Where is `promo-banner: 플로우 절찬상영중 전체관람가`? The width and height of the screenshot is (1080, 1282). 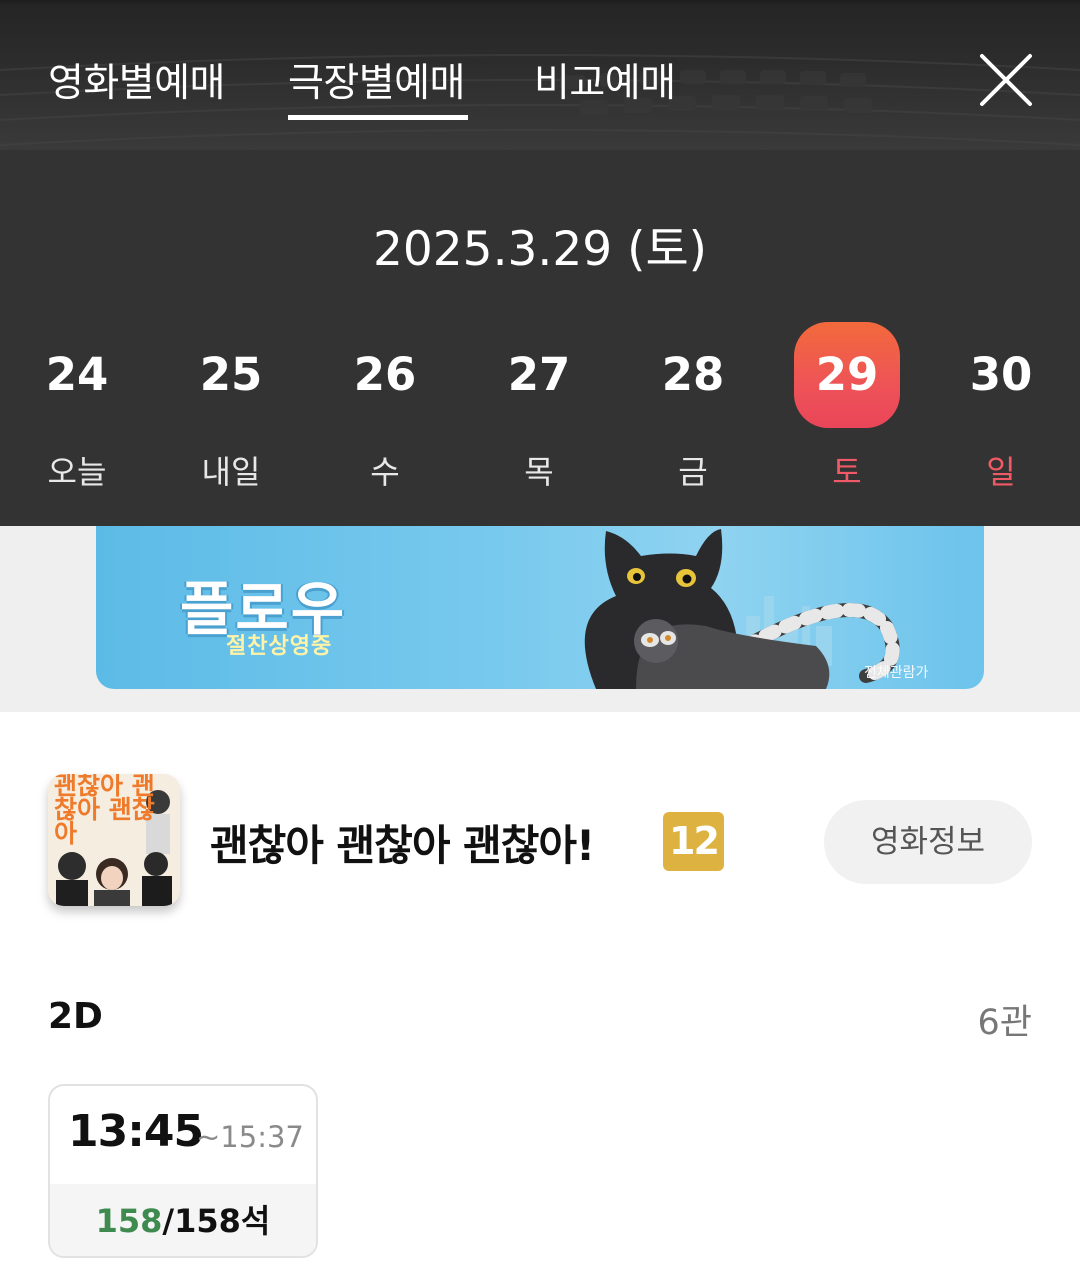
promo-banner: 플로우 절찬상영중 전체관람가 is located at coordinates (540, 607).